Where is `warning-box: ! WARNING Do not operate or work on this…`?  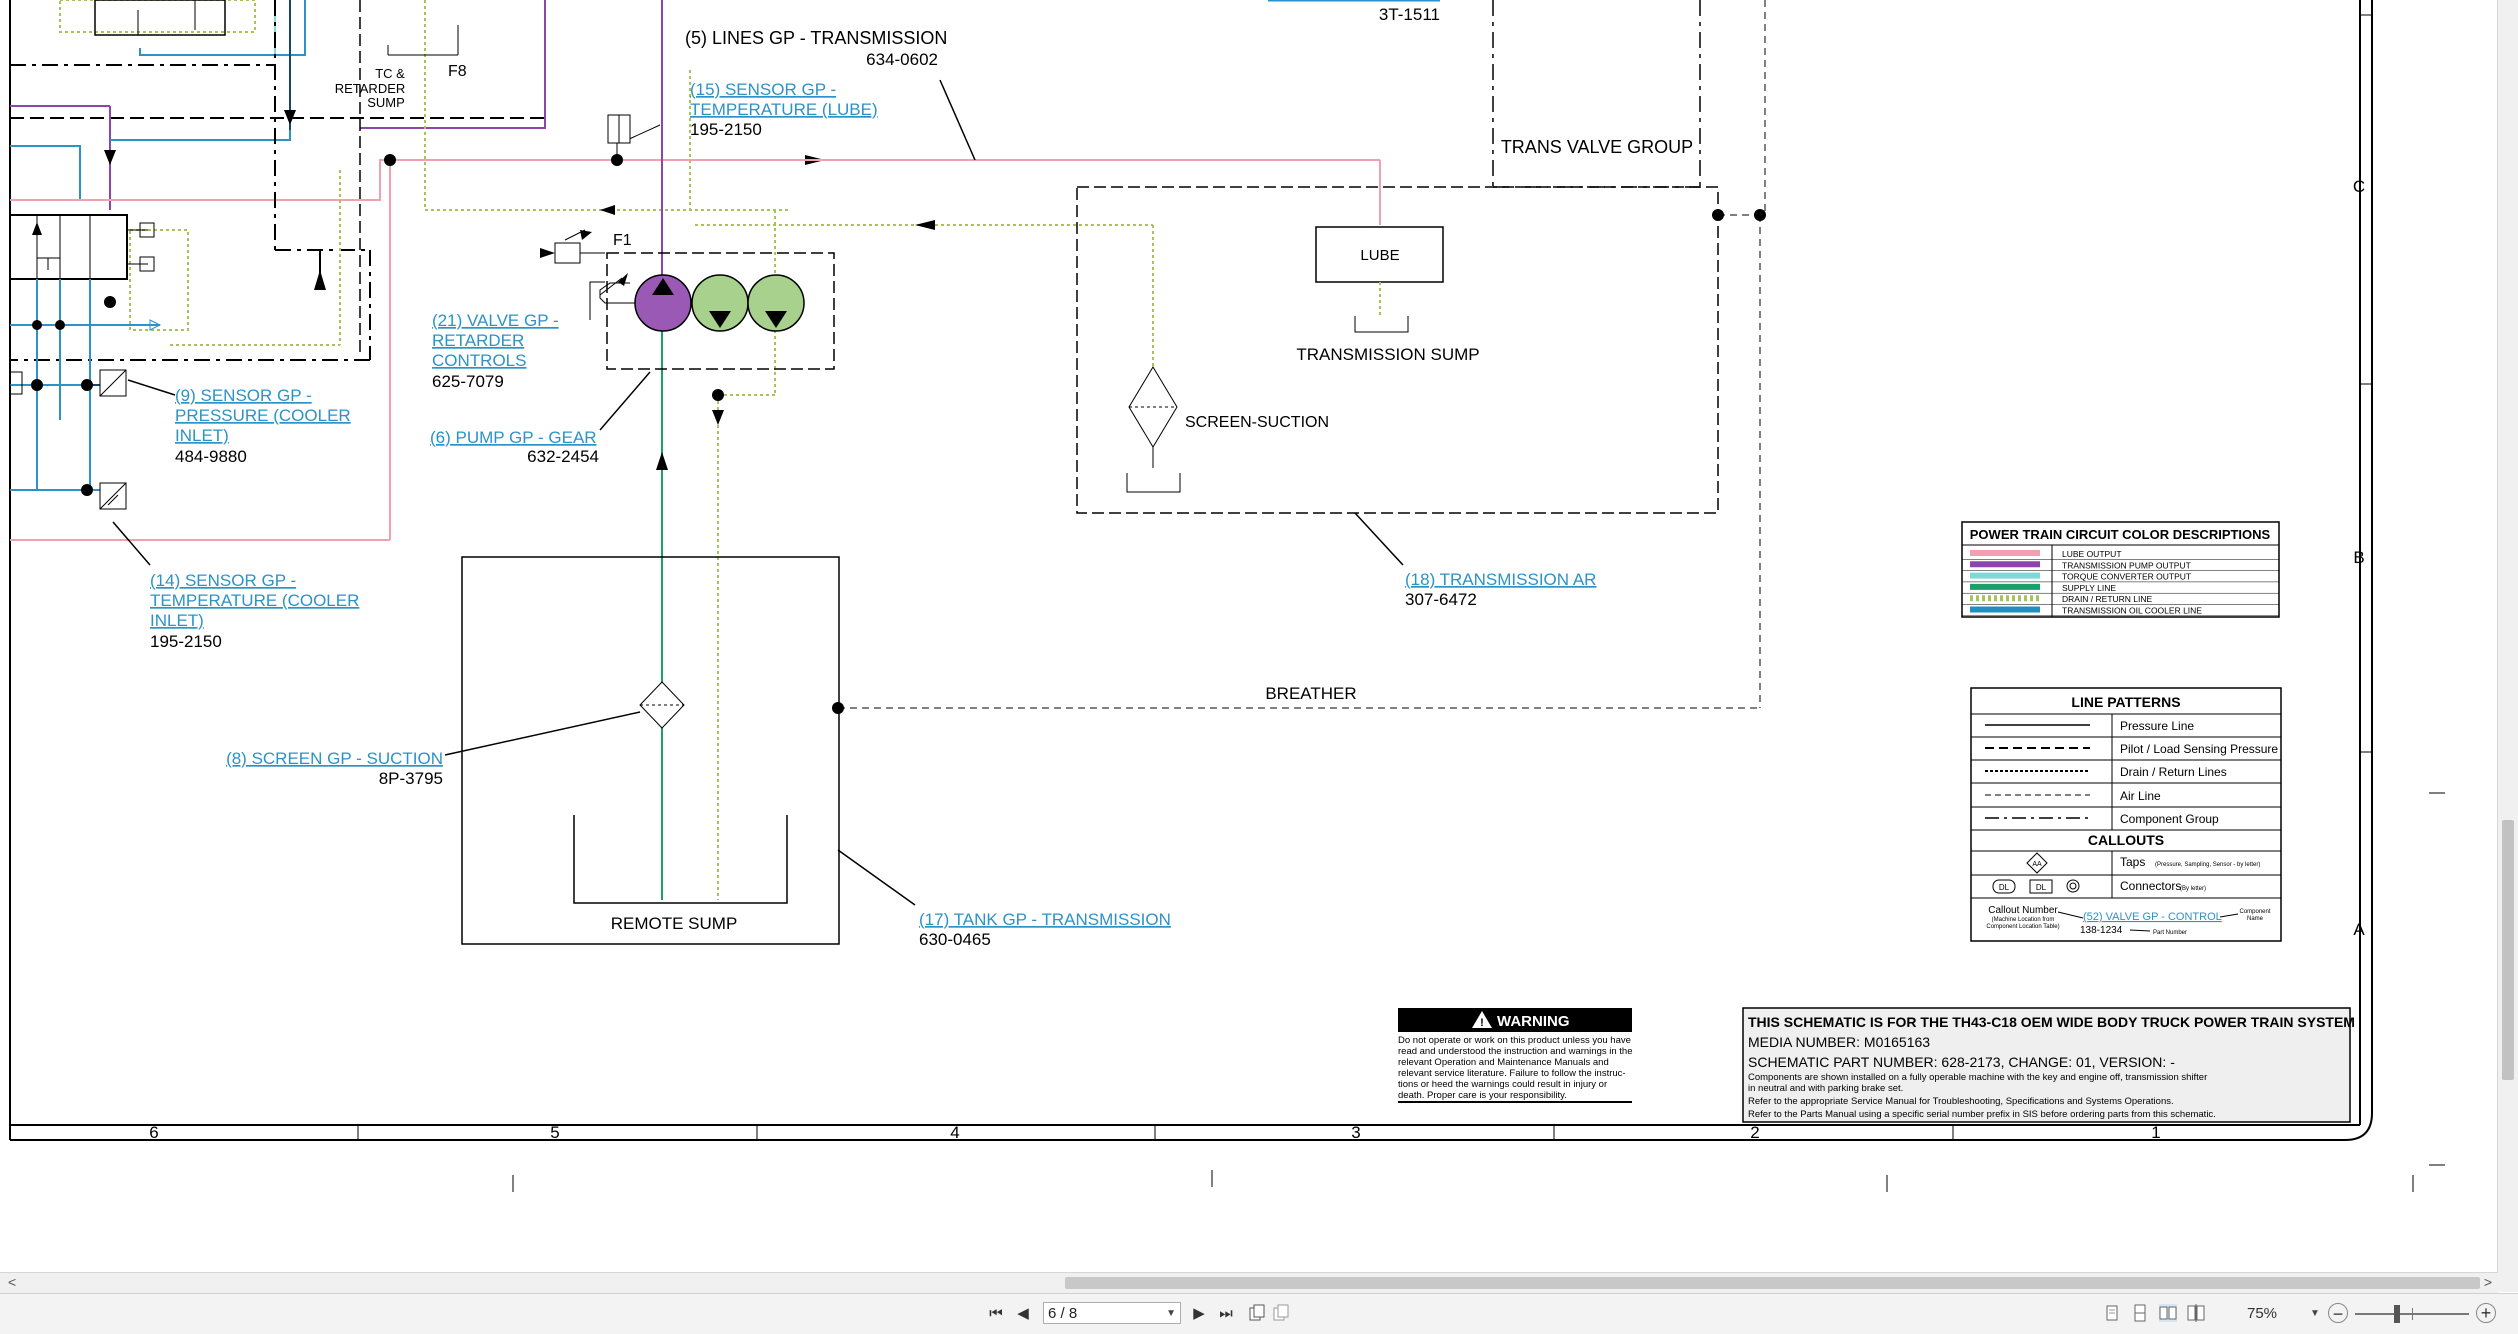 warning-box: ! WARNING Do not operate or work on this… is located at coordinates (1515, 1055).